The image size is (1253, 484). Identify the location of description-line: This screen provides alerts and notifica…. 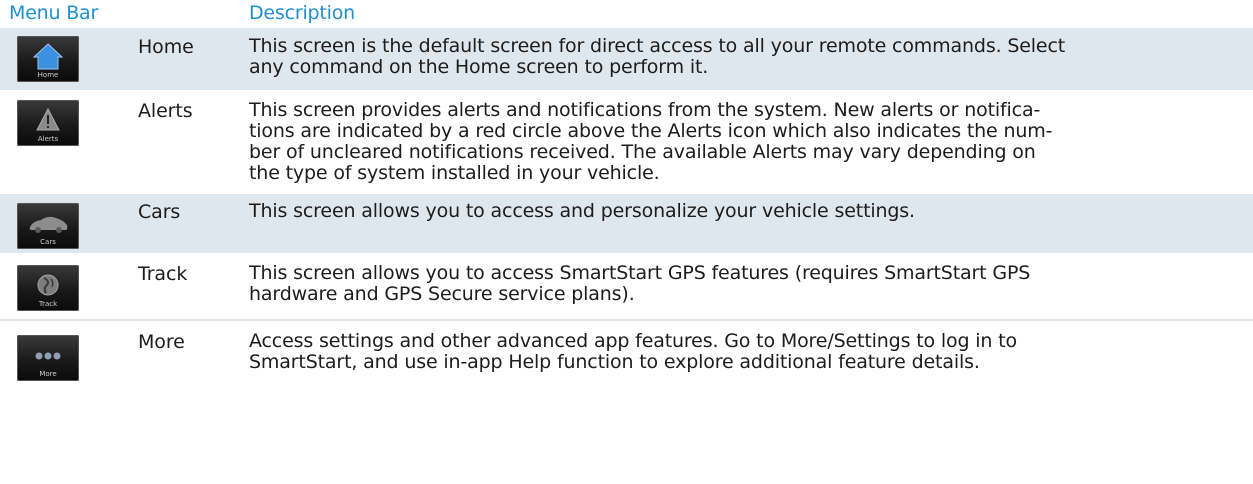
(645, 110).